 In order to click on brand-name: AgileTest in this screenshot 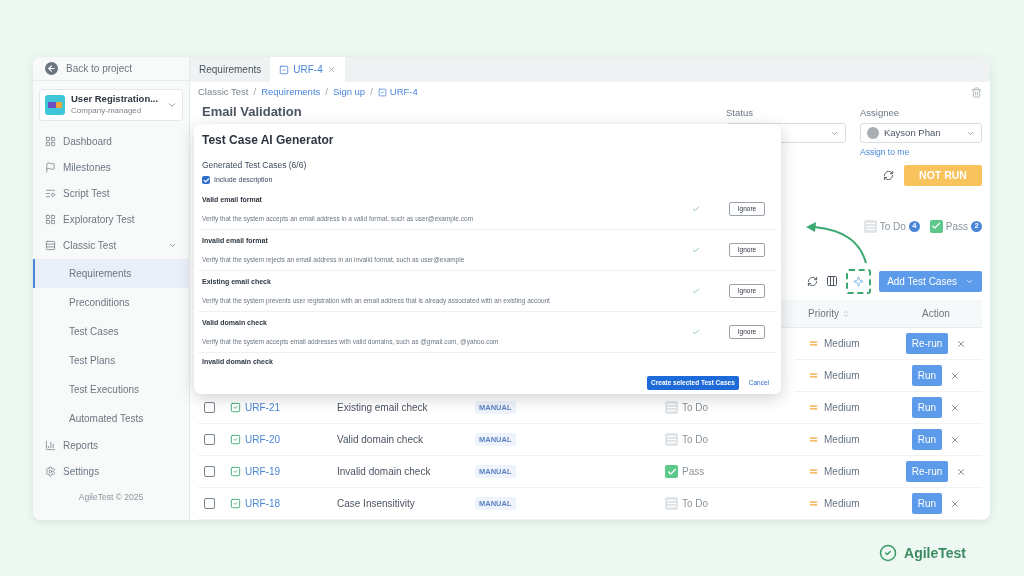, I will do `click(935, 553)`.